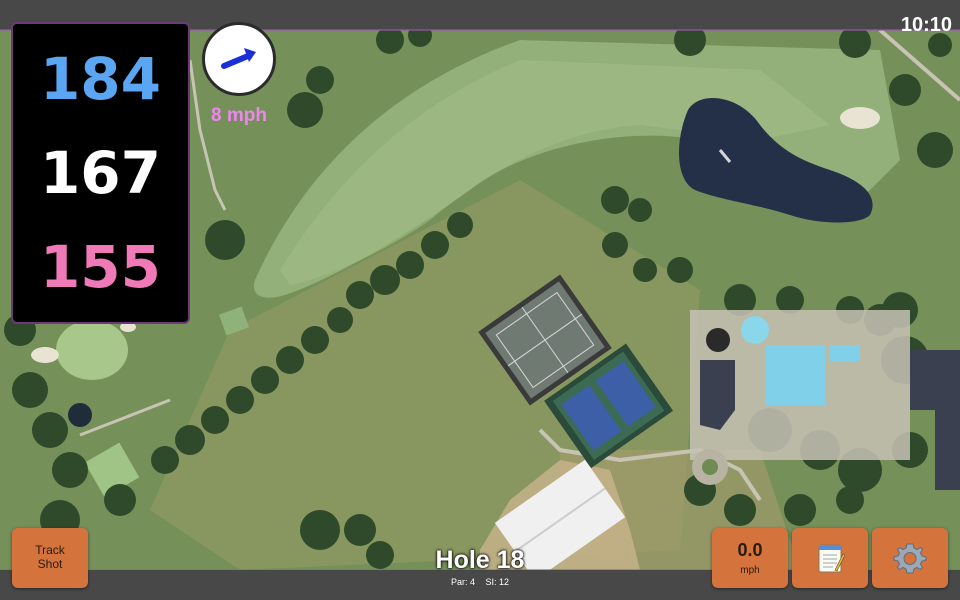 This screenshot has width=960, height=600. I want to click on notepad-icon, so click(831, 558).